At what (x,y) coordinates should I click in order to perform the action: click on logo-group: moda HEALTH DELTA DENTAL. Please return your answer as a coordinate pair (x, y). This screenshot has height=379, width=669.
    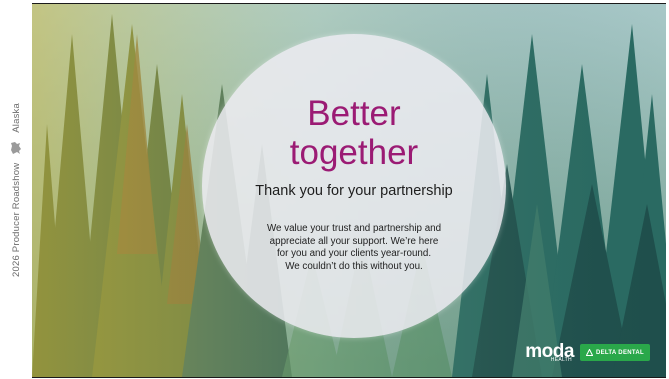
    Looking at the image, I should click on (587, 352).